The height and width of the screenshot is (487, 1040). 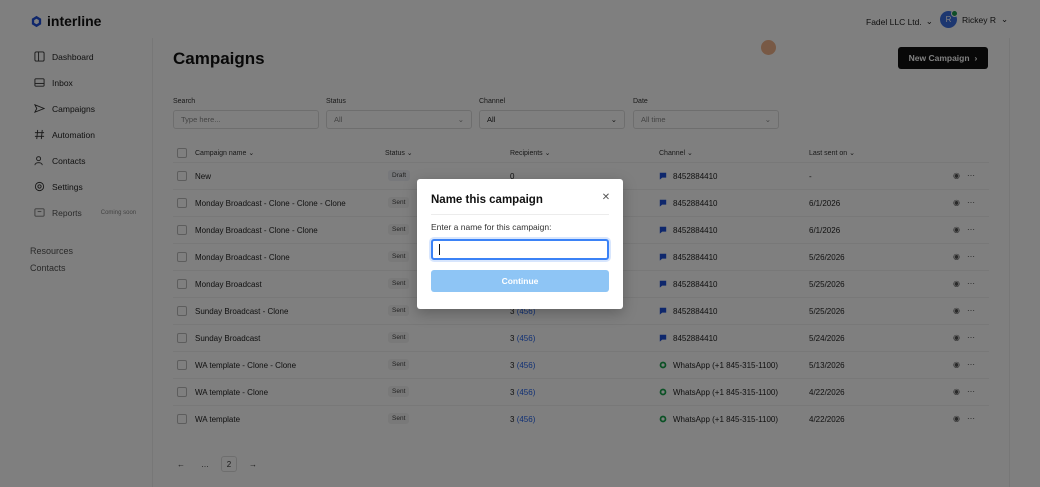 I want to click on continue-button: Continue, so click(x=520, y=281).